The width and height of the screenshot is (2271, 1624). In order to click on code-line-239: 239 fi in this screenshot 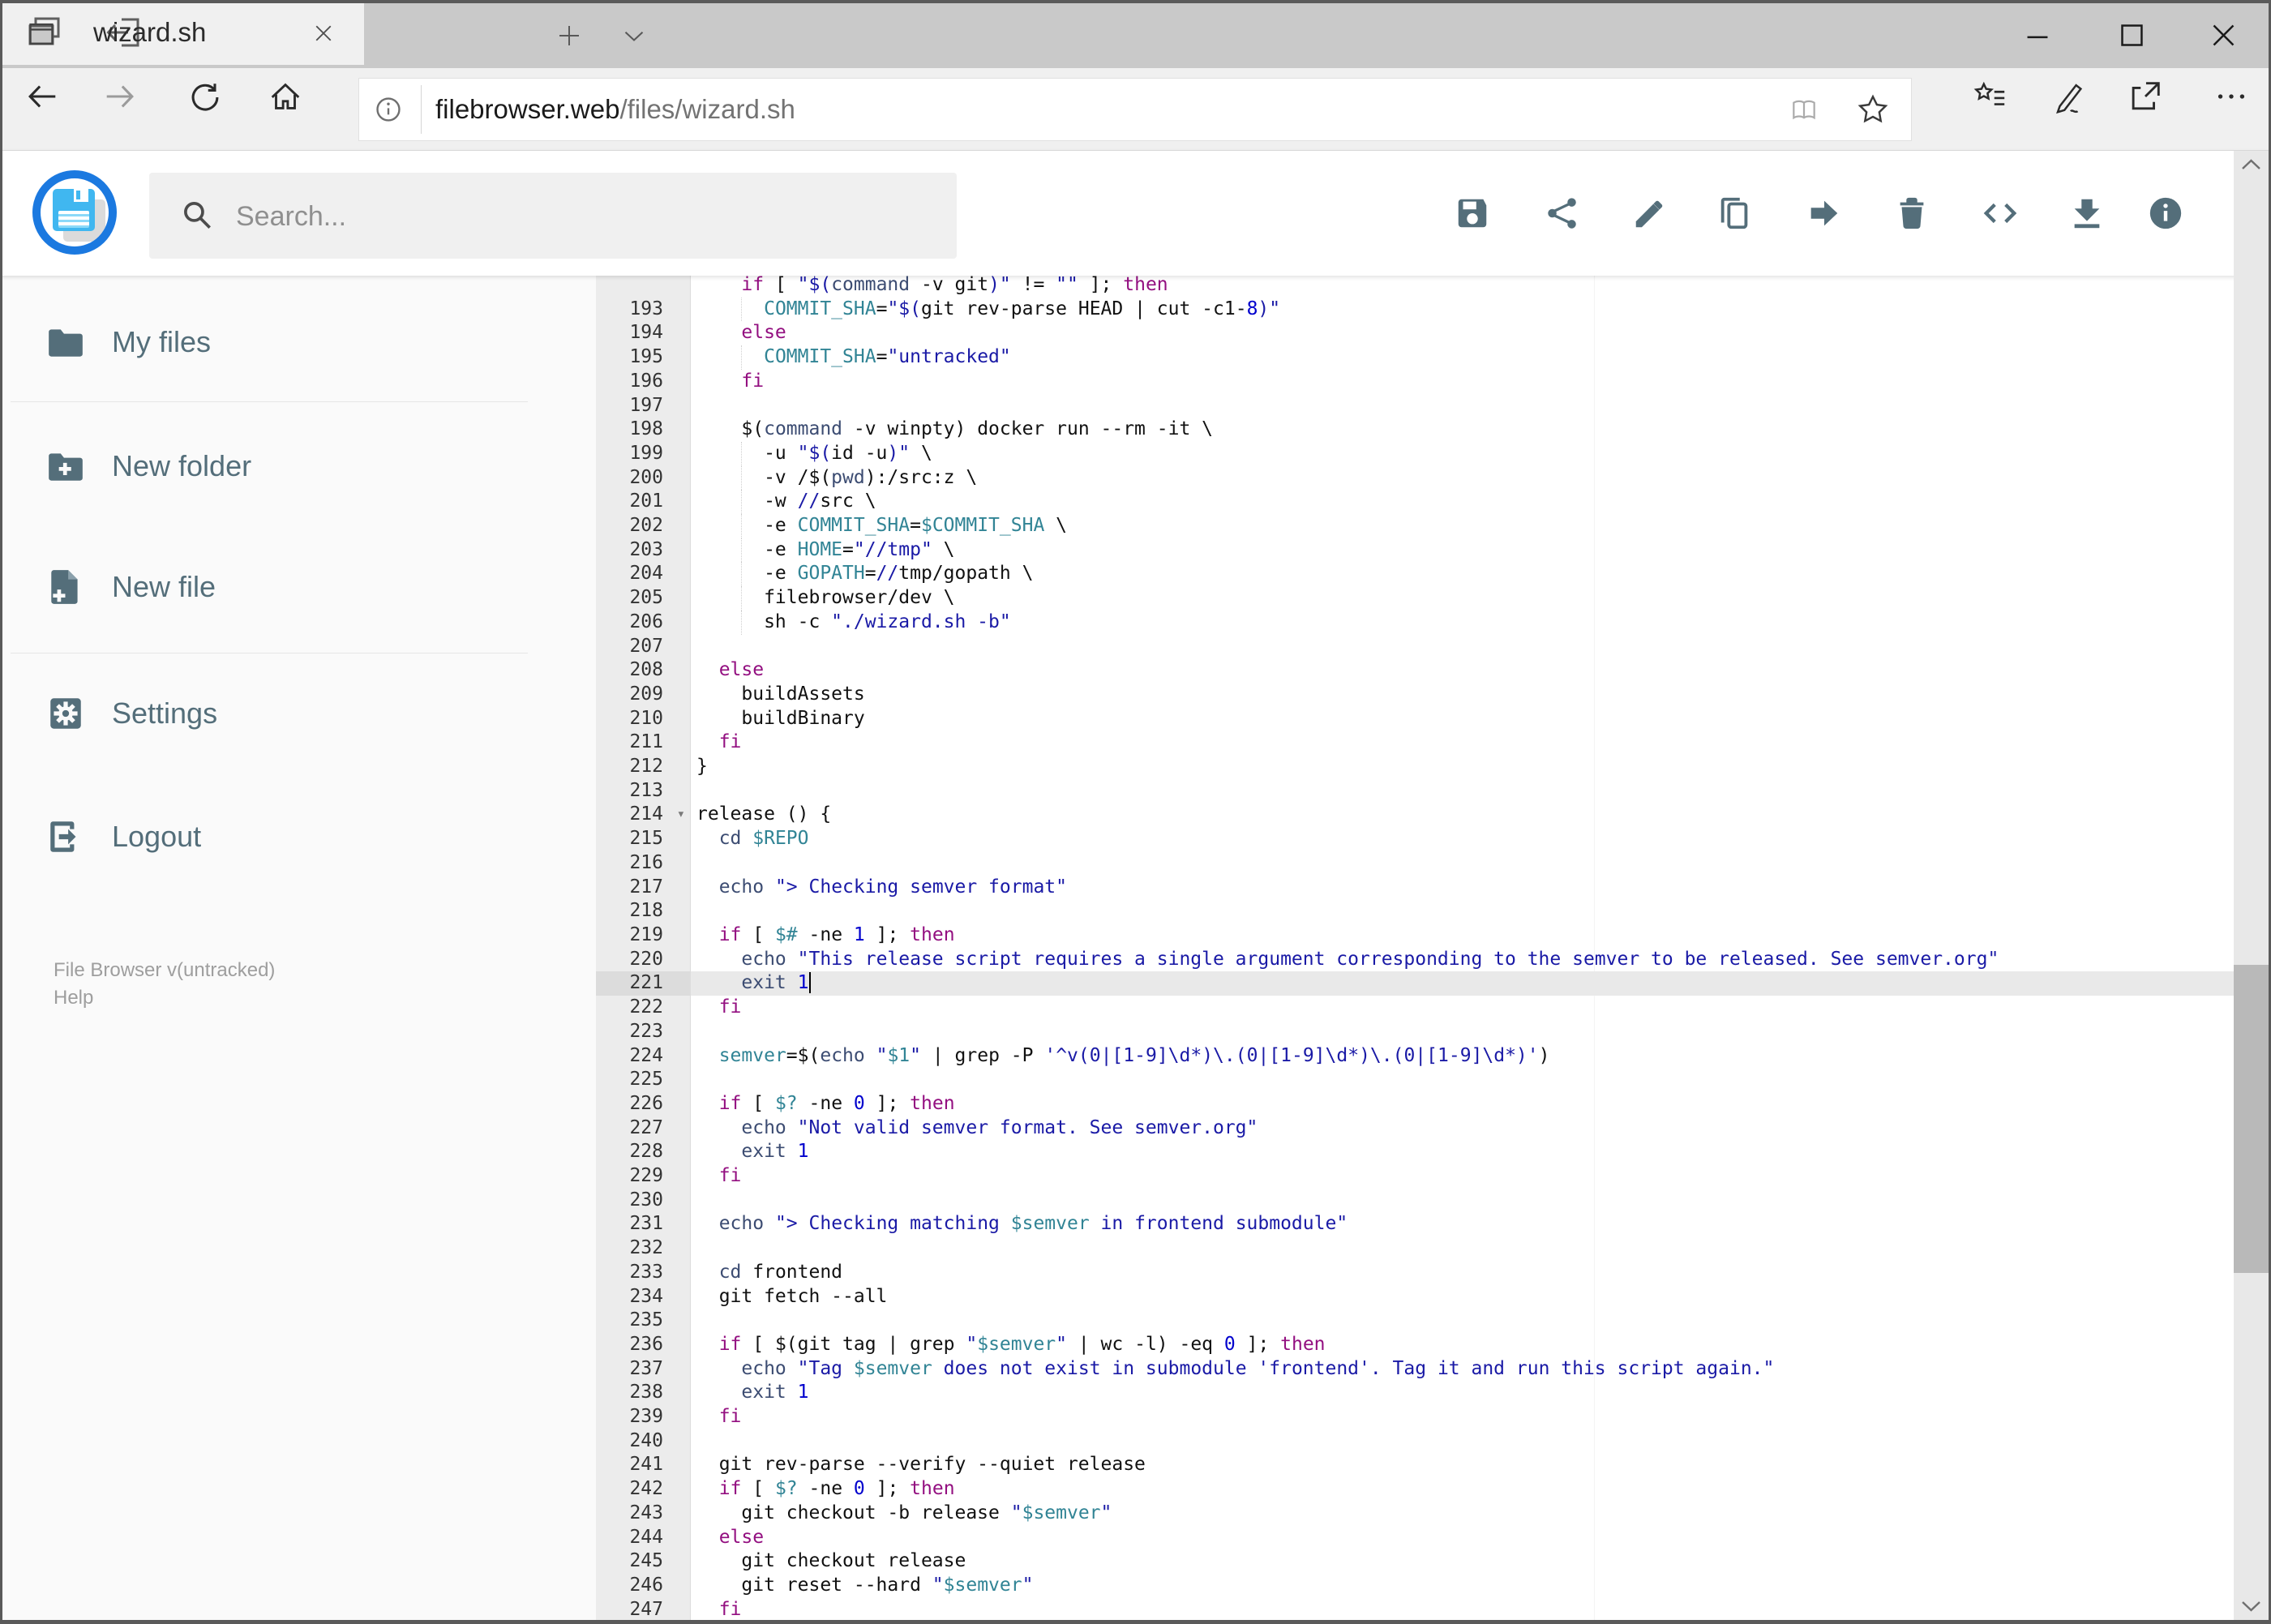, I will do `click(1415, 1417)`.